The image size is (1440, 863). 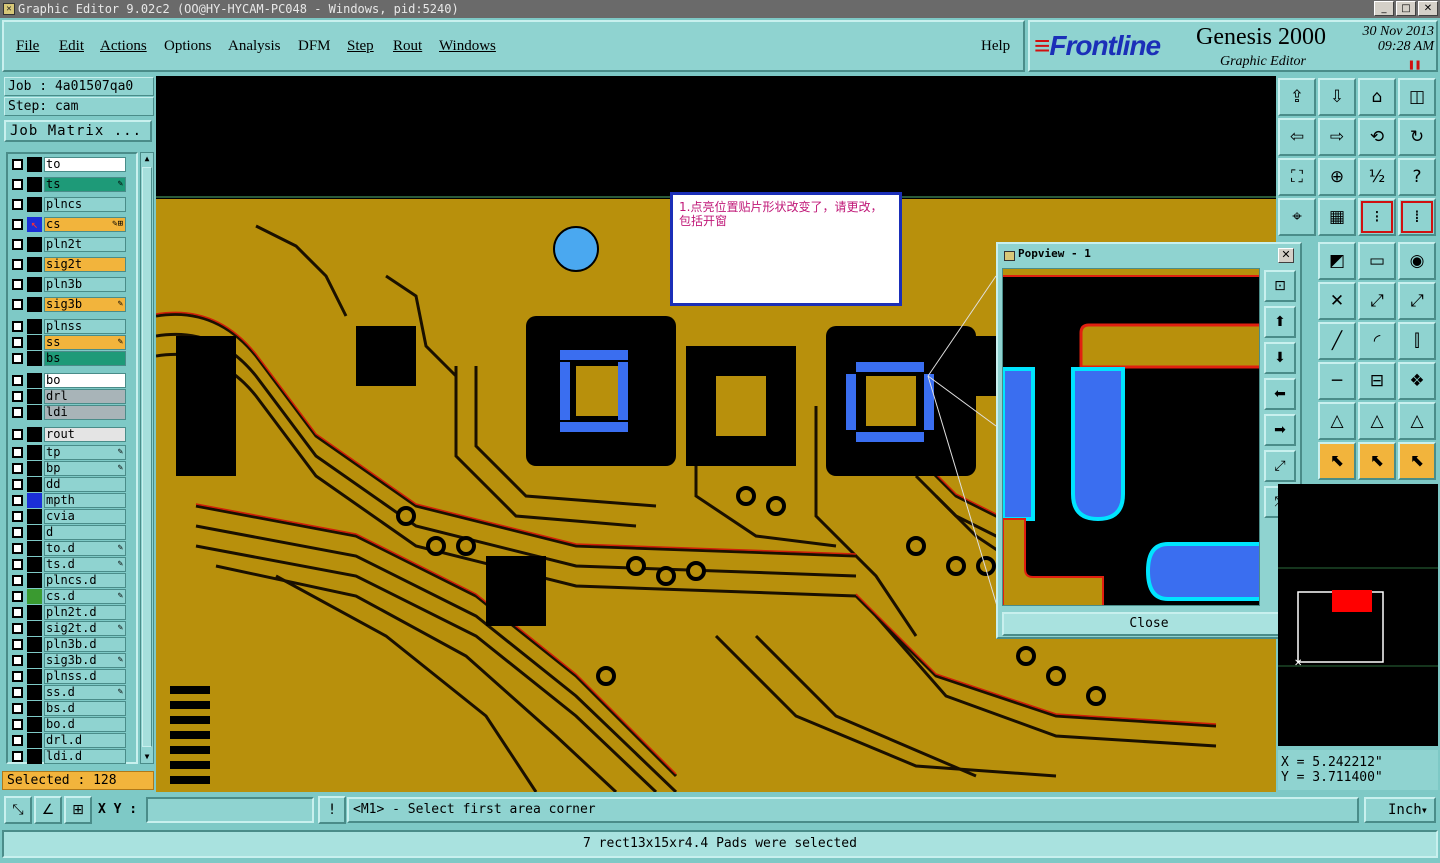 What do you see at coordinates (1417, 301) in the screenshot?
I see `connect-tool-2-icon: ⤢` at bounding box center [1417, 301].